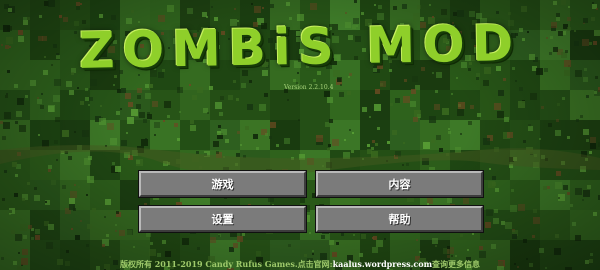 This screenshot has height=270, width=600. Describe the element at coordinates (226, 264) in the screenshot. I see `copyright-text: 版权所有 2011-2019 Candy Rufus Games.点击官网:` at that location.